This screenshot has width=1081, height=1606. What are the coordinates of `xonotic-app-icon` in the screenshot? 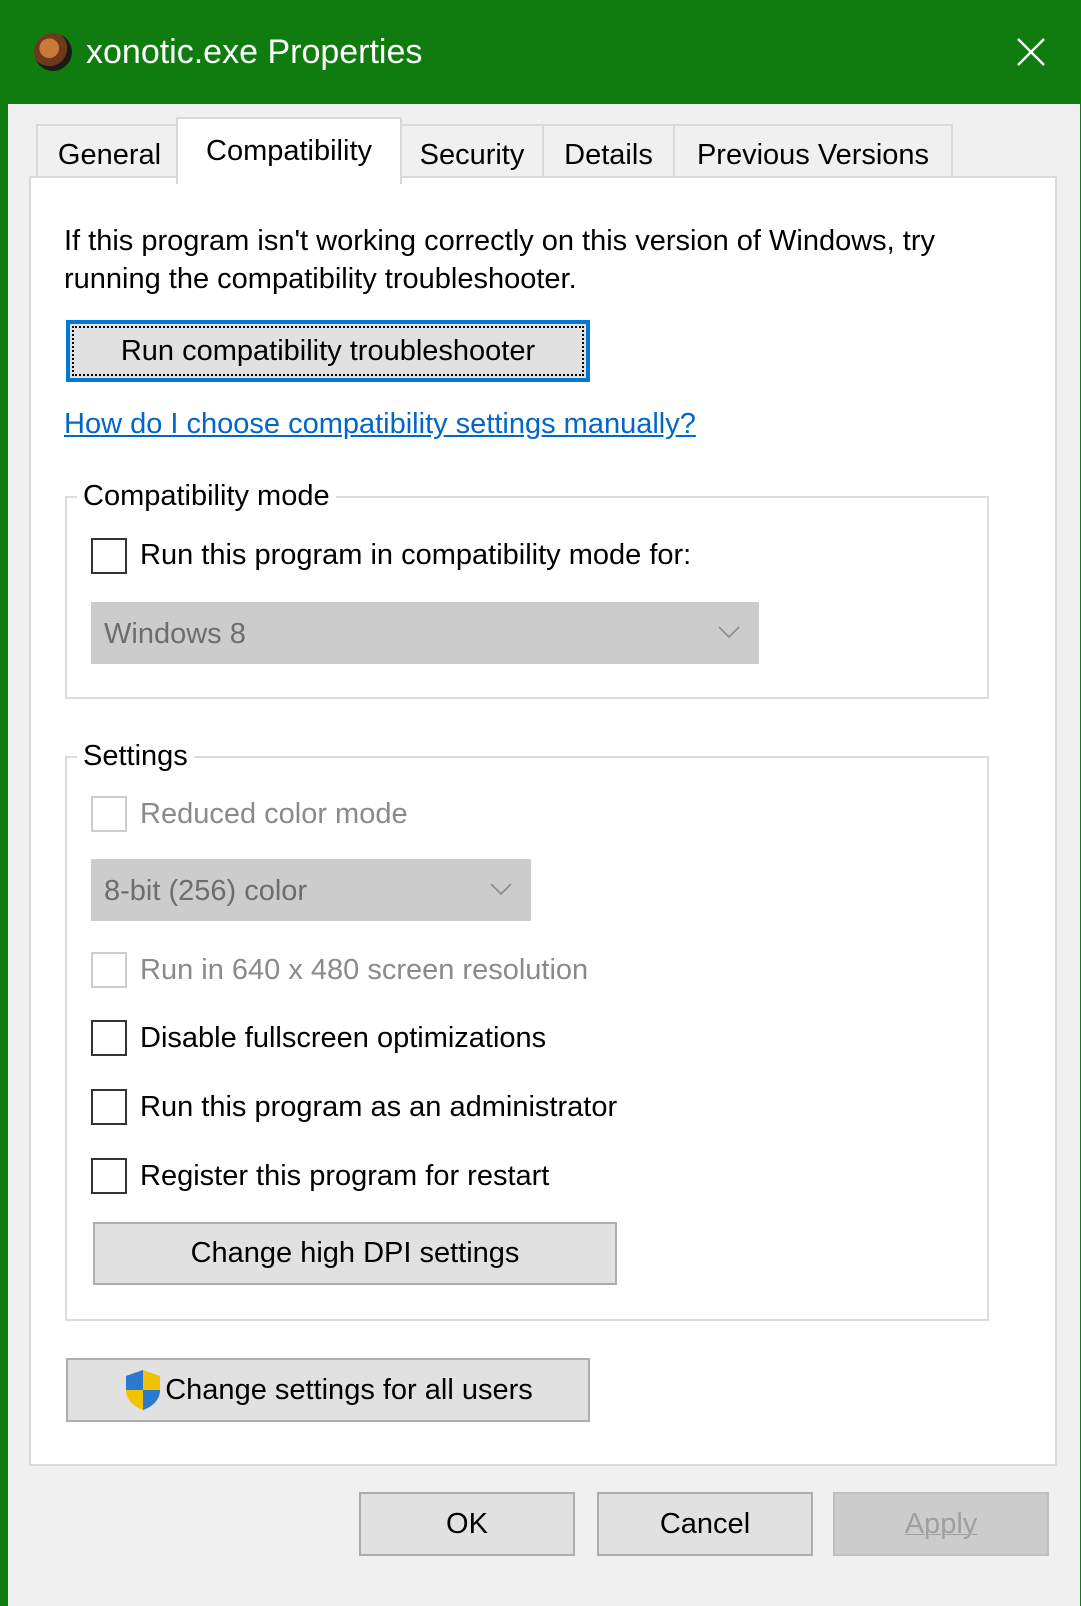 It's located at (53, 52).